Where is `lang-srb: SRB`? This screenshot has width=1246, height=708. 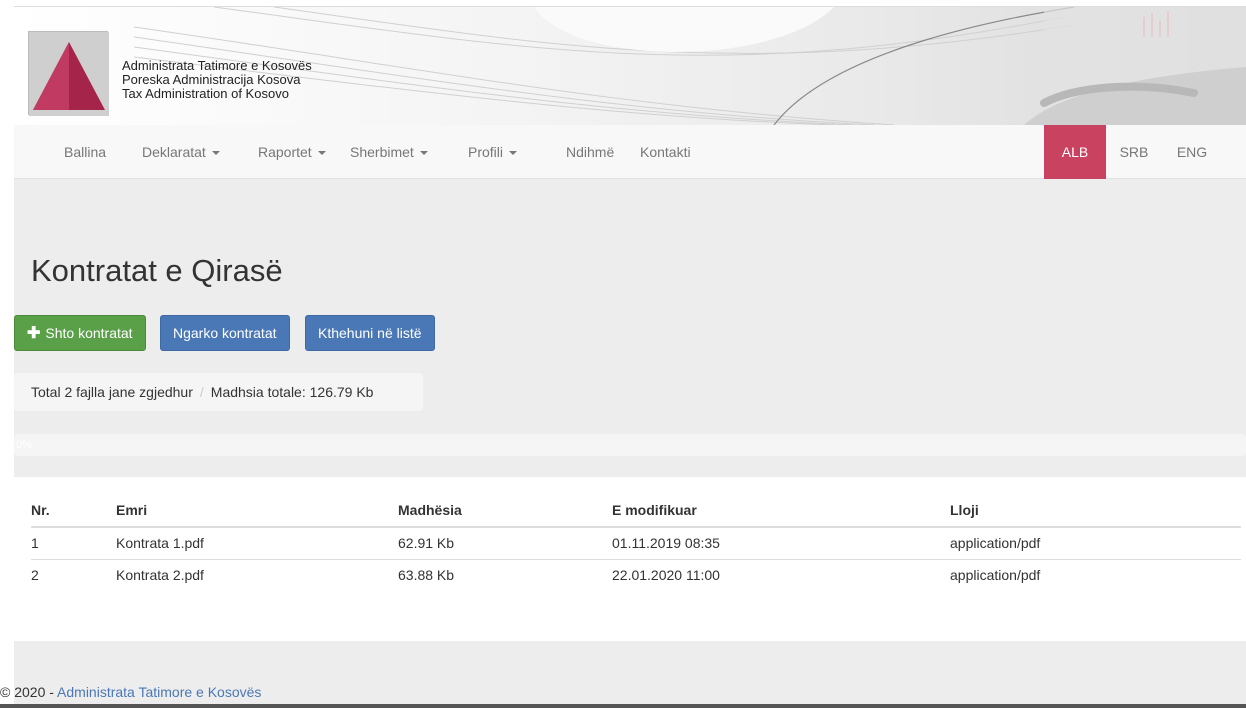
lang-srb: SRB is located at coordinates (1134, 152).